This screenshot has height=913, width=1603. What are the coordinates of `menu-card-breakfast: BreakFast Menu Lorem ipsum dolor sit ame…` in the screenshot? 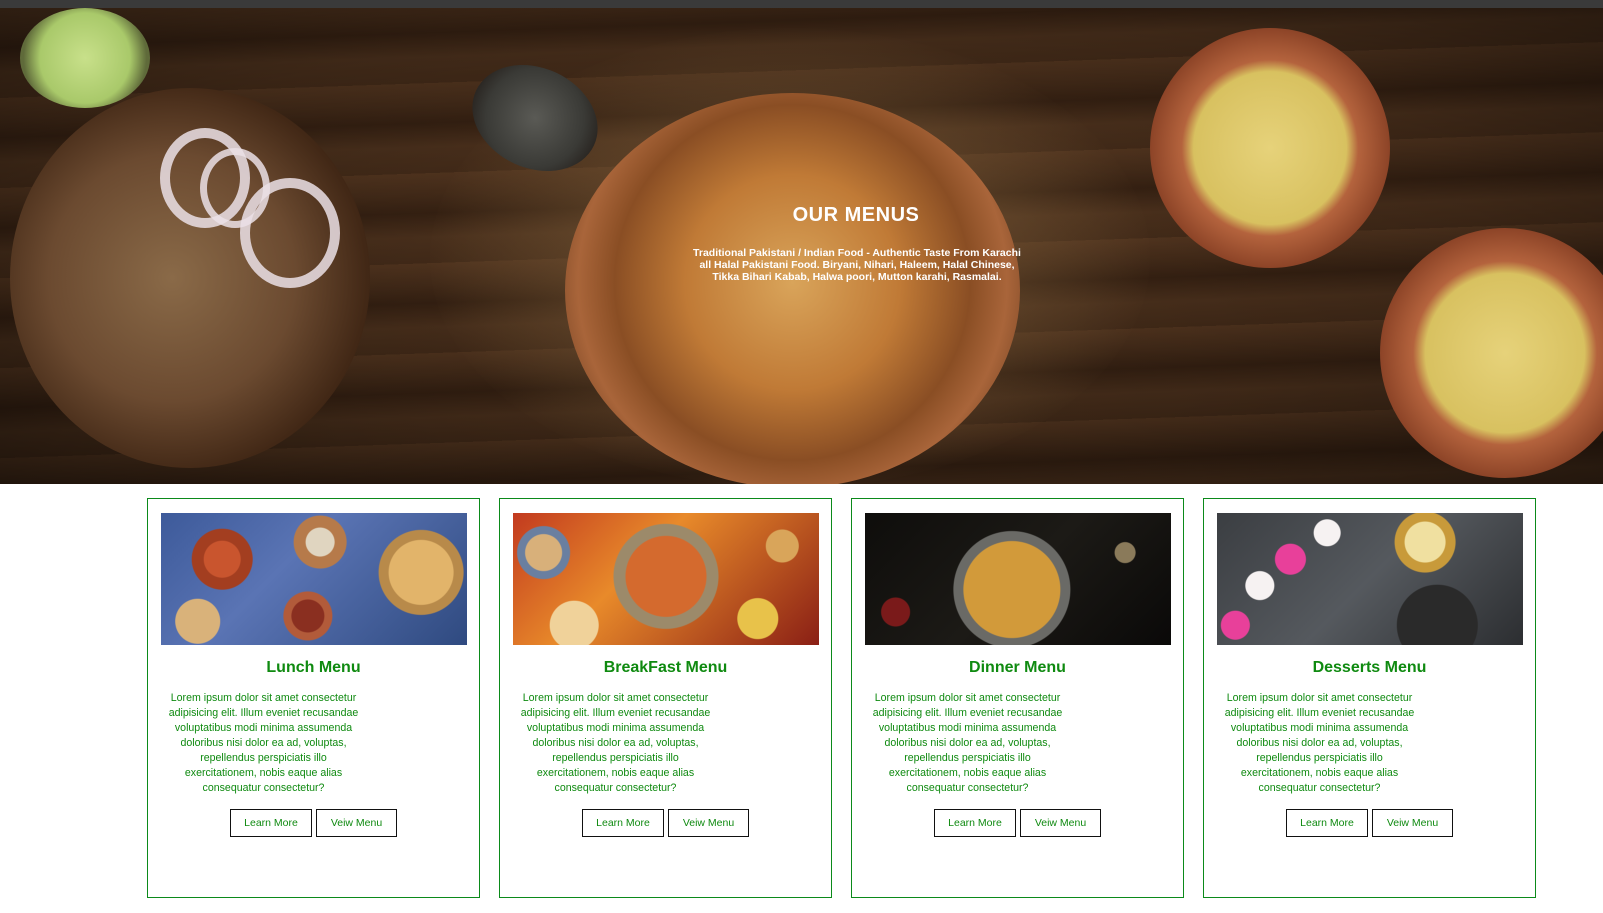 It's located at (665, 698).